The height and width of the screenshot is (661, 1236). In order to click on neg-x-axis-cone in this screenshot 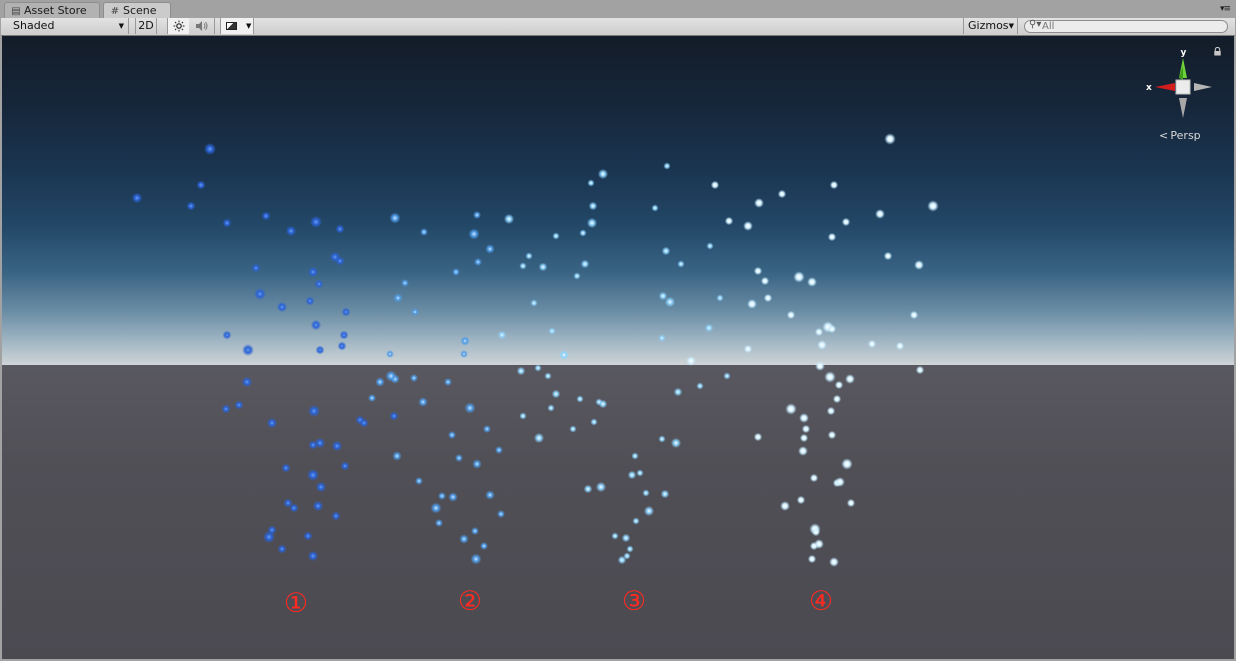, I will do `click(1203, 87)`.